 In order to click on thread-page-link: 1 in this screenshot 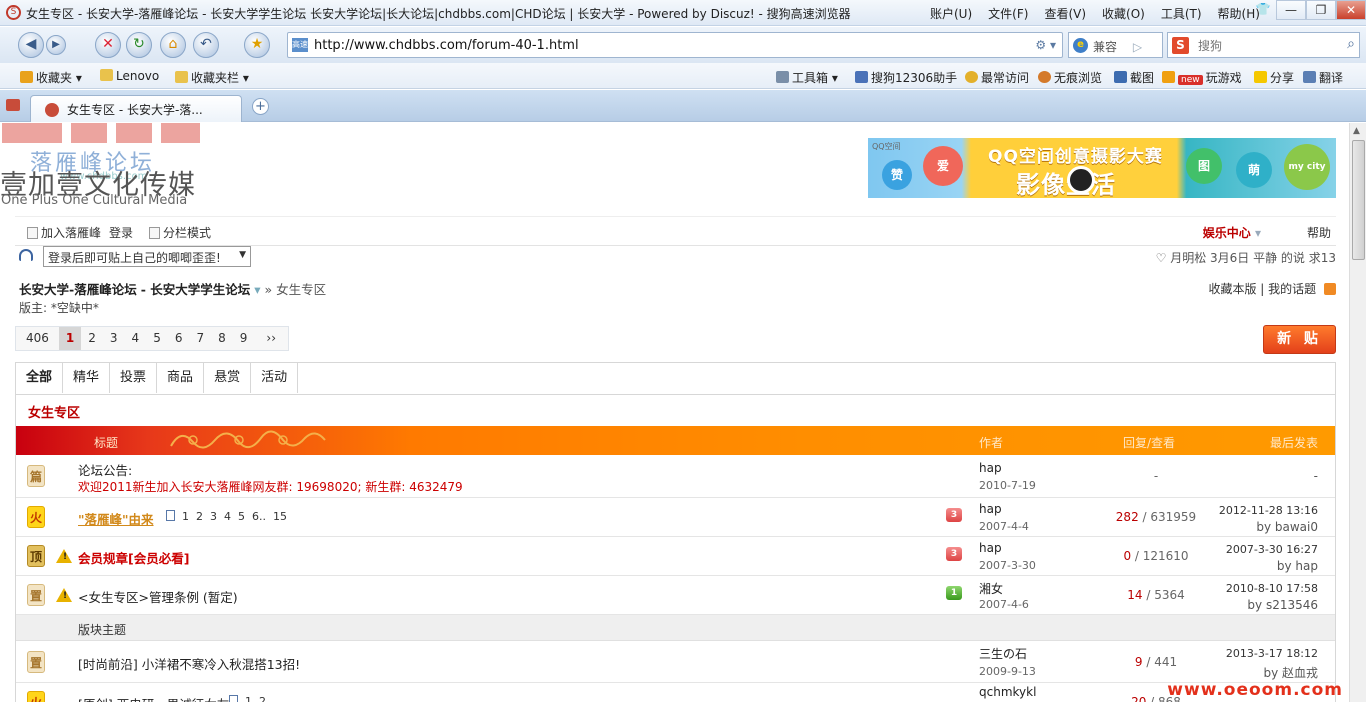, I will do `click(248, 698)`.